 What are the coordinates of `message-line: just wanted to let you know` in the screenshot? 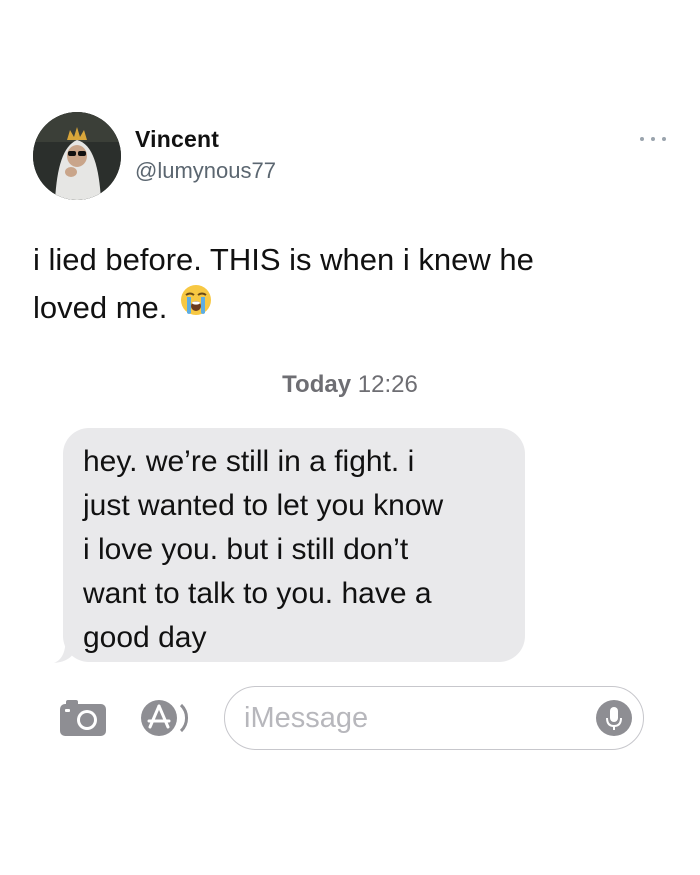 It's located at (263, 505).